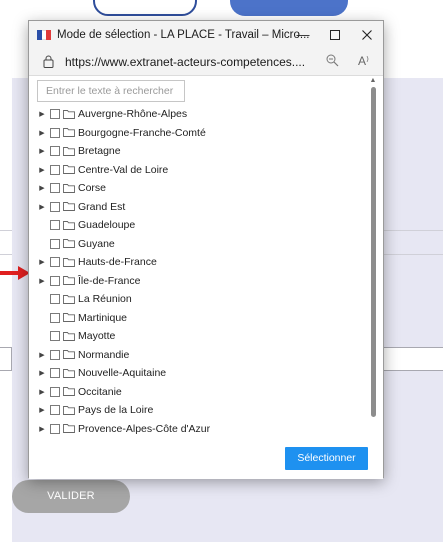 Image resolution: width=443 pixels, height=542 pixels. What do you see at coordinates (100, 391) in the screenshot?
I see `region-label: Occitanie` at bounding box center [100, 391].